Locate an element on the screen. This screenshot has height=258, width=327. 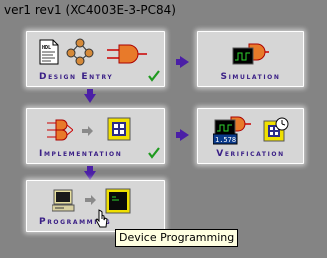
timing-analysis-icon: 1.578 is located at coordinates (232, 130).